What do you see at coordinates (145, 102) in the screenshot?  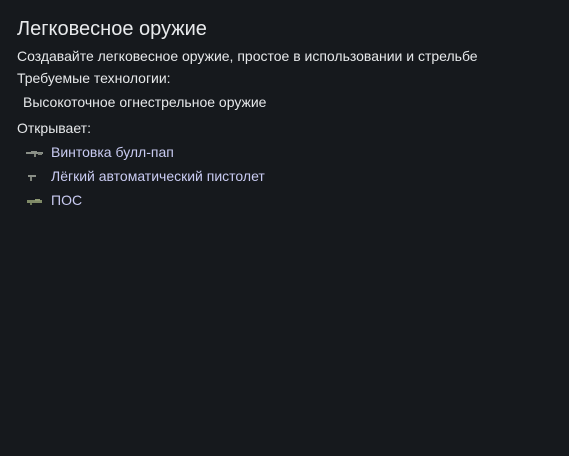 I see `required-tech-item: Высокоточное огнестрельное оружие` at bounding box center [145, 102].